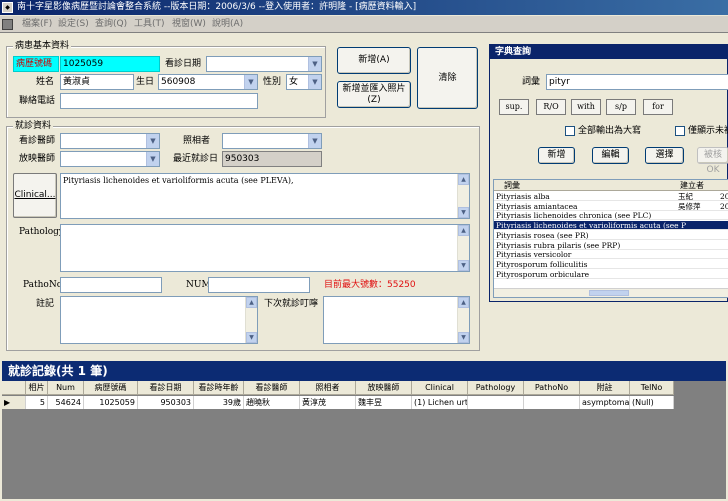  Describe the element at coordinates (374, 60) in the screenshot. I see `add-button: 新增(A)` at that location.